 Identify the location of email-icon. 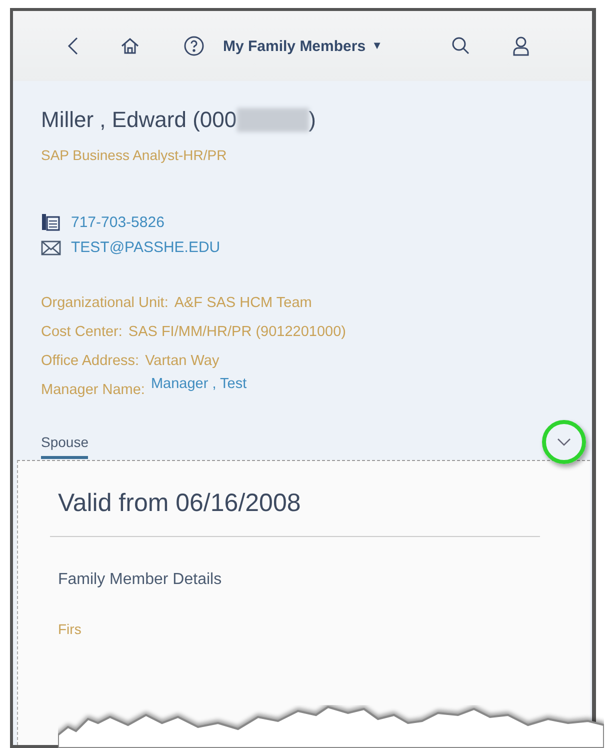
(51, 248).